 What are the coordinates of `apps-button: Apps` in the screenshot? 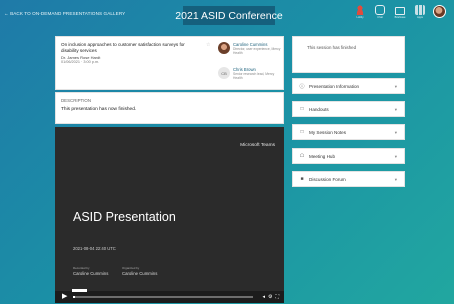 It's located at (420, 12).